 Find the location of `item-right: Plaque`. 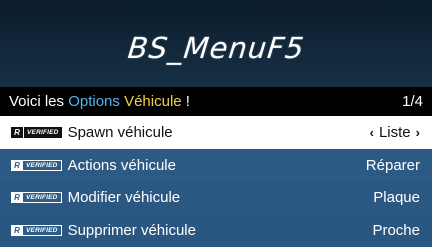

item-right: Plaque is located at coordinates (396, 197).